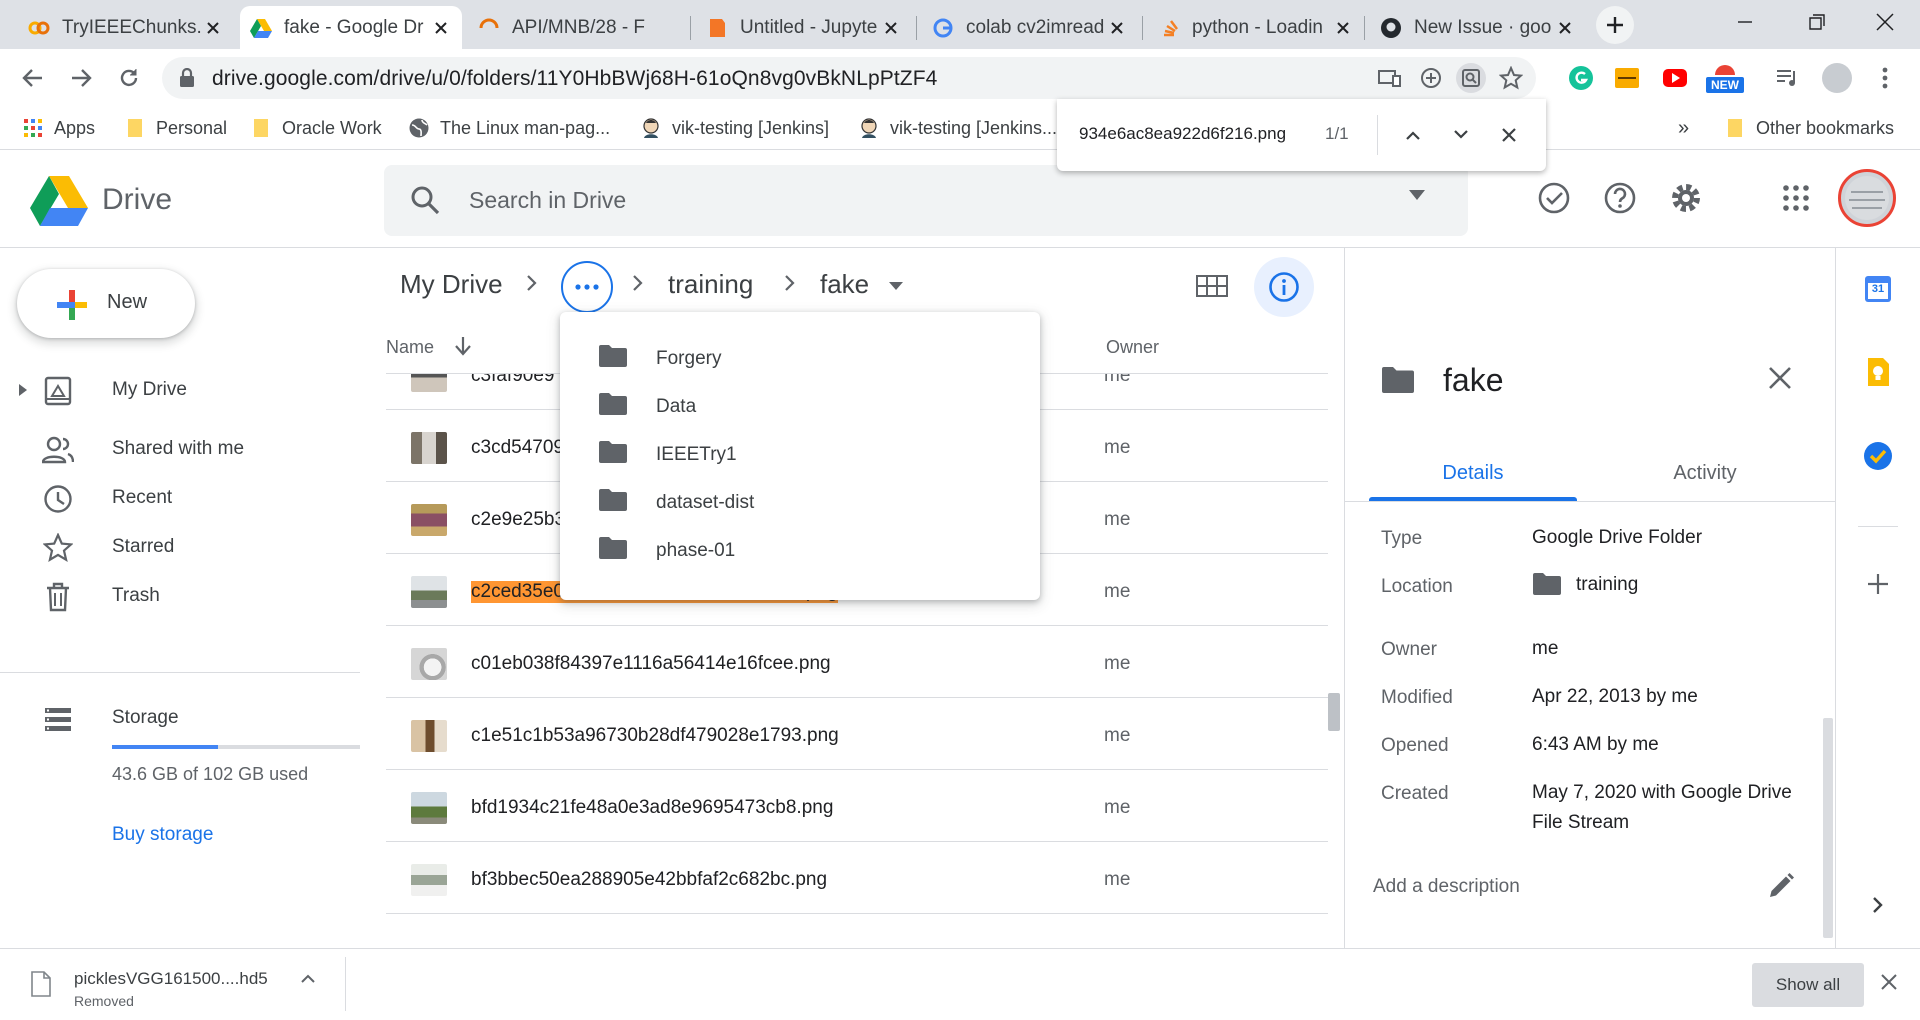 The image size is (1920, 1020). I want to click on youtube-icon, so click(1675, 78).